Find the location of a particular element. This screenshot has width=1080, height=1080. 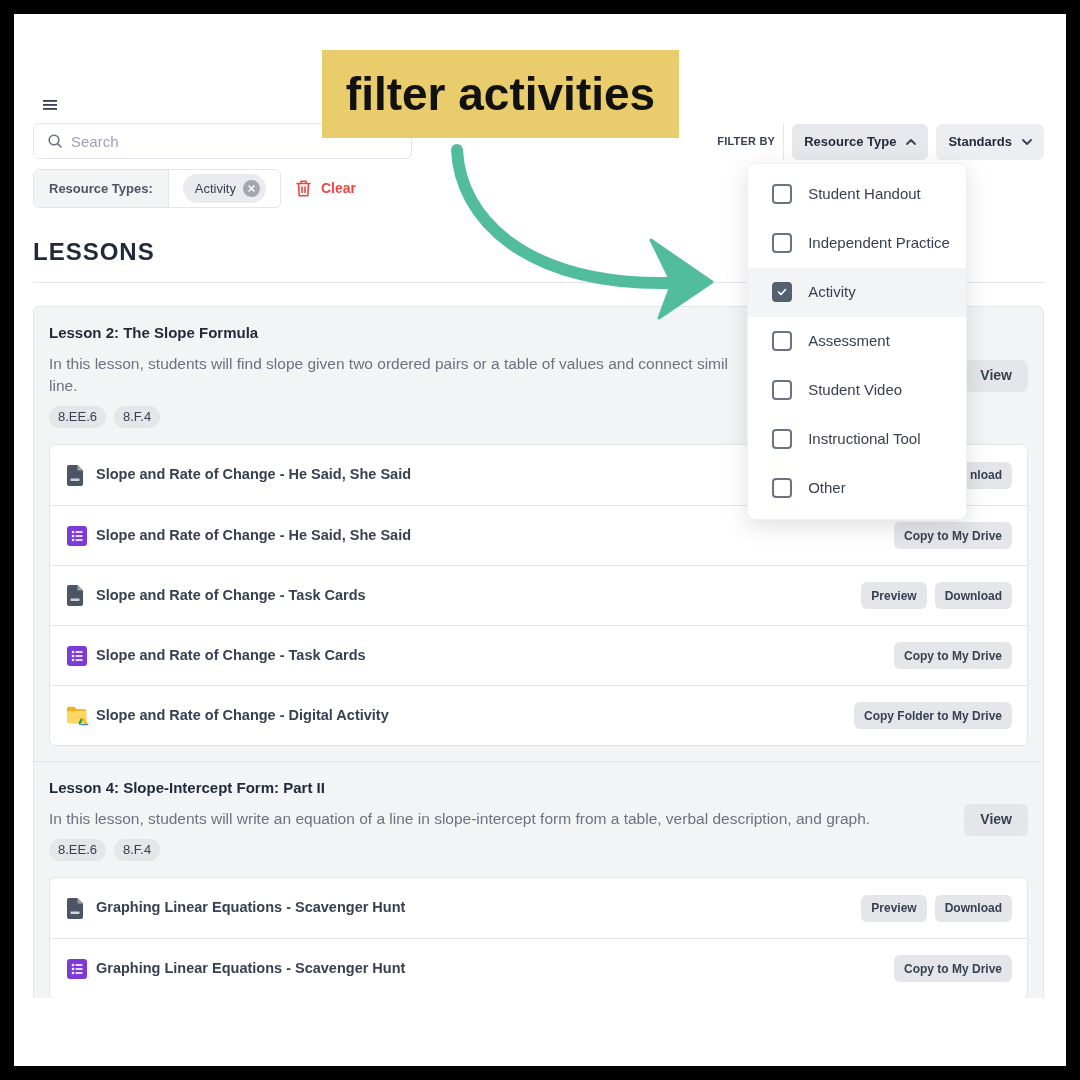

menu-option: Assessment is located at coordinates (857, 341).